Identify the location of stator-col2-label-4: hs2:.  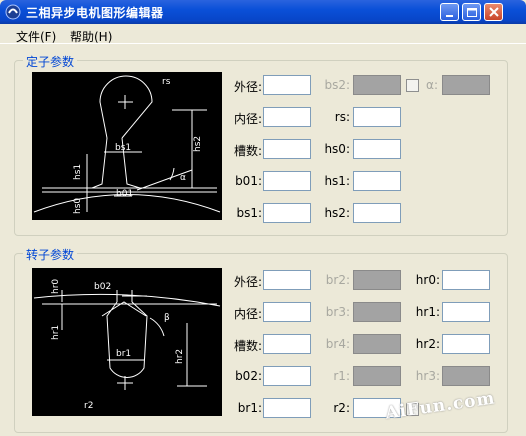
(337, 213).